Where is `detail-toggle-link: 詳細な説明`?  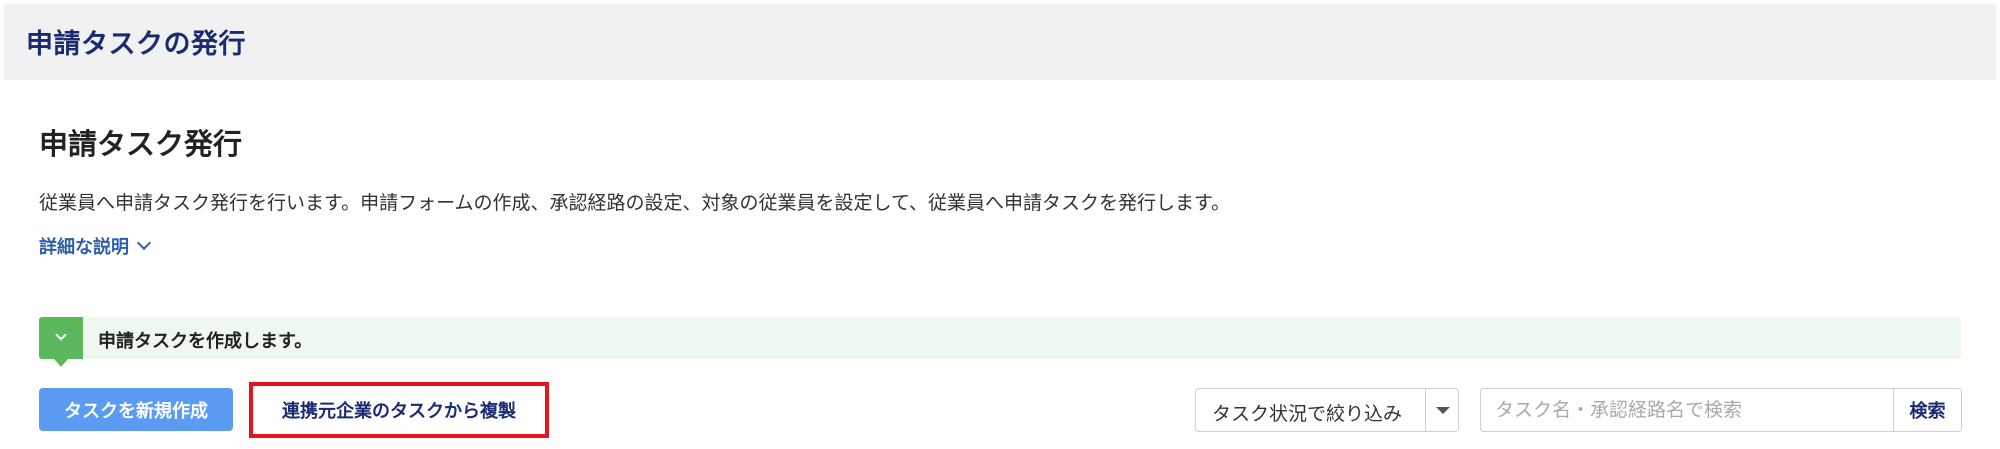 detail-toggle-link: 詳細な説明 is located at coordinates (95, 246).